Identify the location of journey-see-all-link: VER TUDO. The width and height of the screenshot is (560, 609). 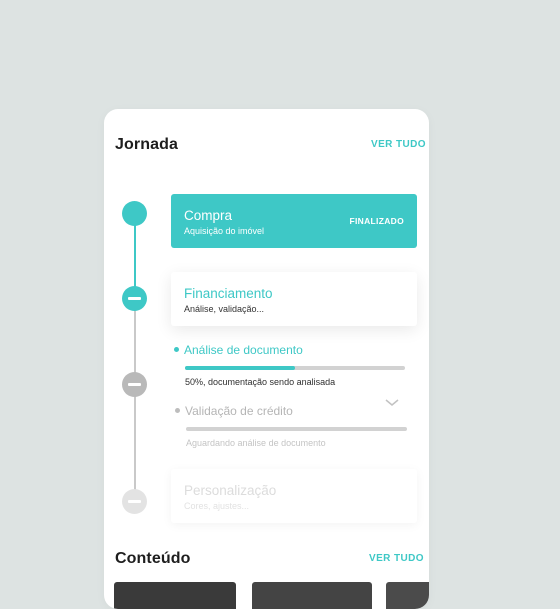
(398, 144).